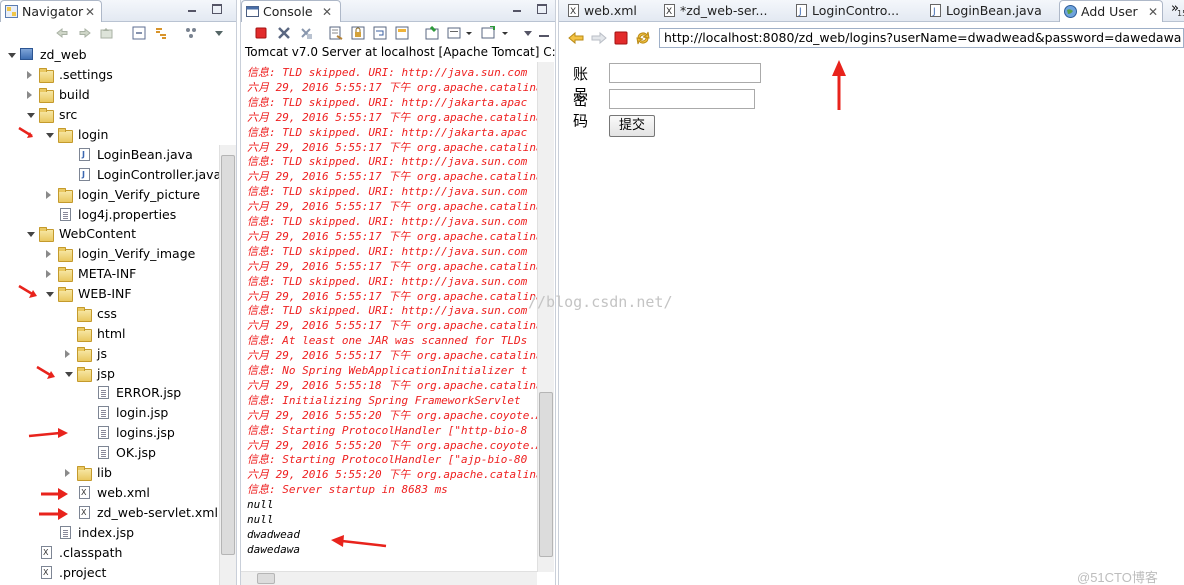 This screenshot has width=1184, height=585. I want to click on tree-item: lib, so click(108, 473).